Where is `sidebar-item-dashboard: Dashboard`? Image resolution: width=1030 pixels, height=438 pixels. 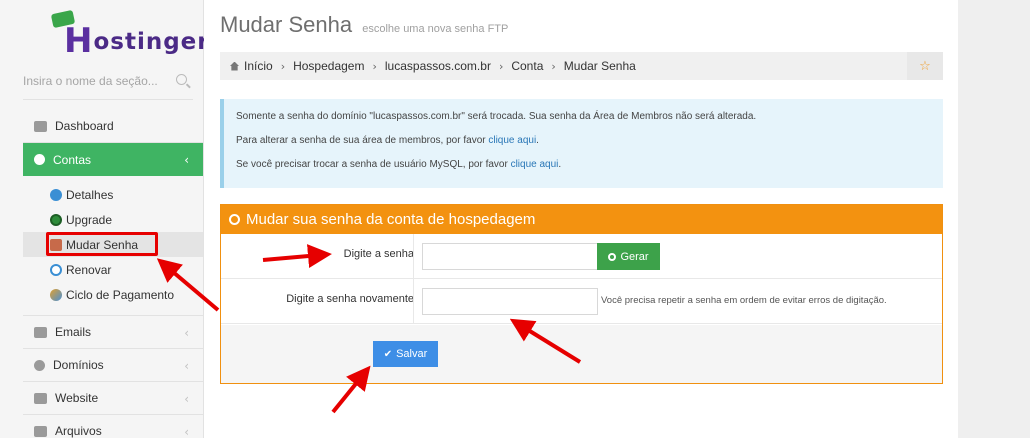 sidebar-item-dashboard: Dashboard is located at coordinates (113, 126).